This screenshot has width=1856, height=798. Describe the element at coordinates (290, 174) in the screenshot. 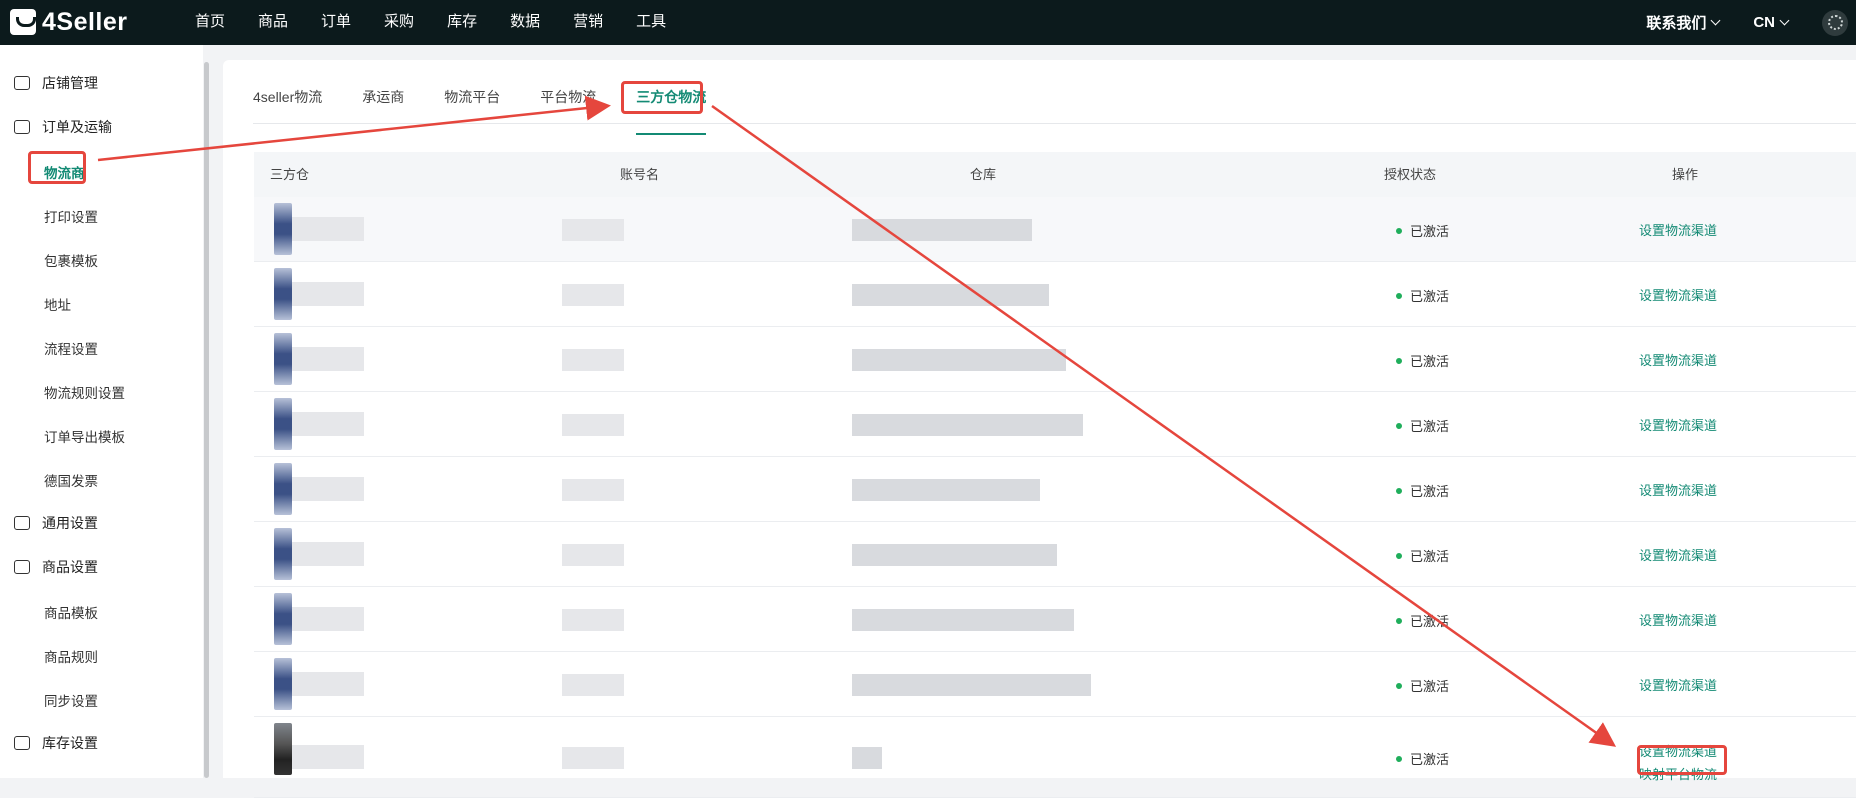

I see `column-header: 三方仓` at that location.